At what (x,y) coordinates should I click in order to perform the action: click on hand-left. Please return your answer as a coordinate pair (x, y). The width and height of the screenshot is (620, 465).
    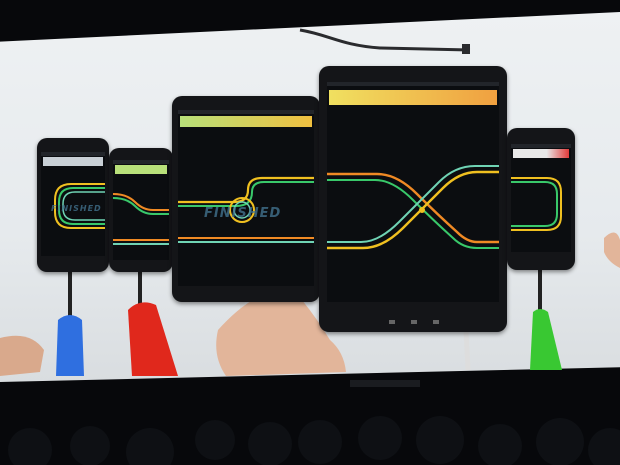
    Looking at the image, I should click on (22, 355).